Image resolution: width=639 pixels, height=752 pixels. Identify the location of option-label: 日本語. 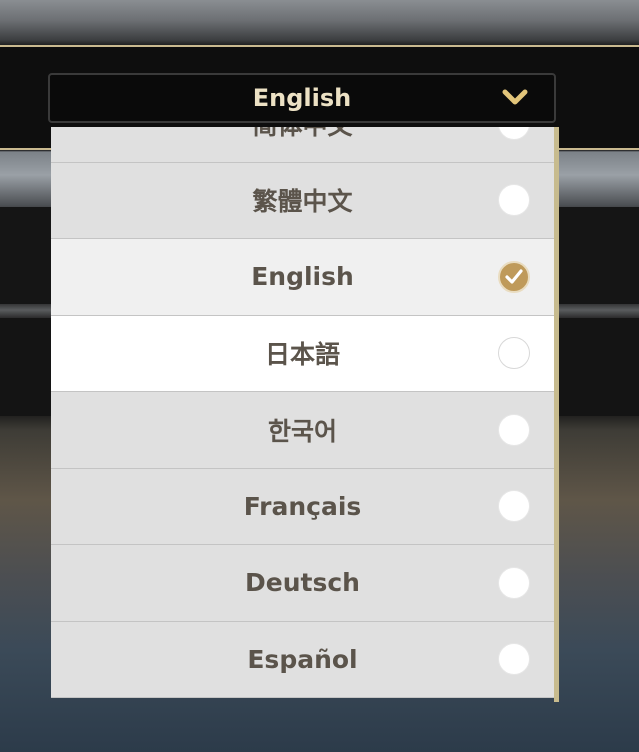
(302, 355).